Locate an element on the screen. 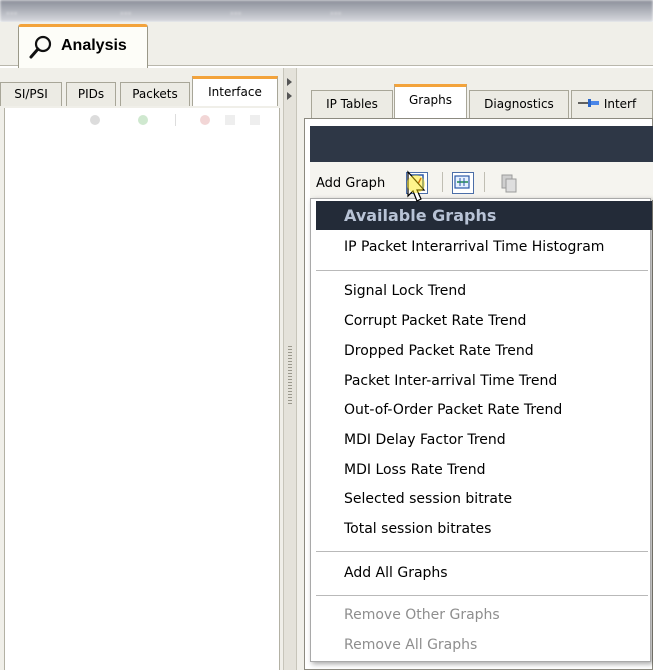 The height and width of the screenshot is (670, 653). menu-item-signal-lock: Signal Lock Trend is located at coordinates (405, 291).